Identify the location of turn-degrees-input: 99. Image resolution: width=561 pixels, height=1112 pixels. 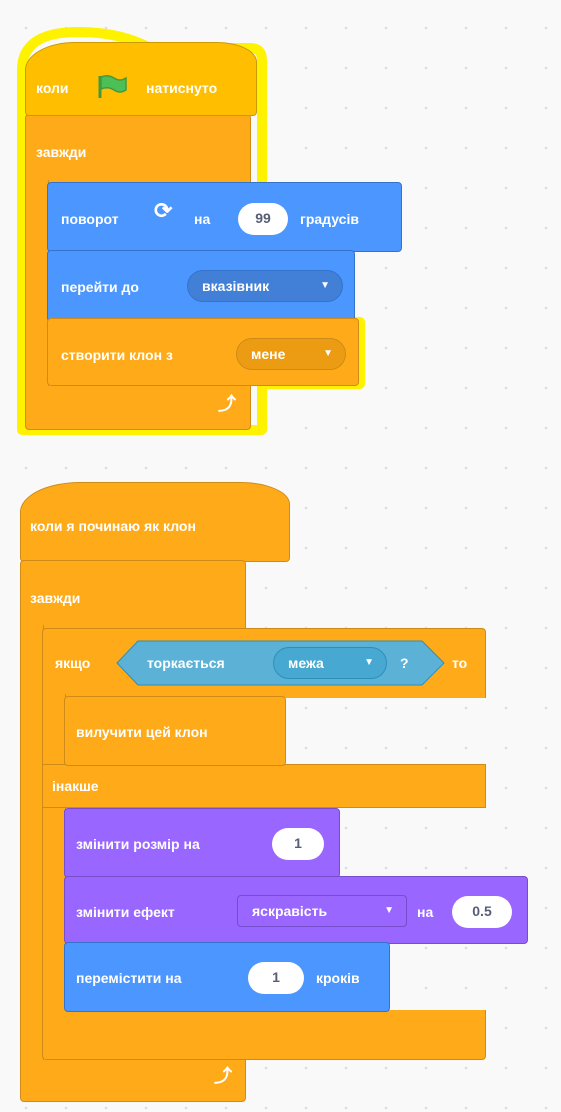
(263, 219).